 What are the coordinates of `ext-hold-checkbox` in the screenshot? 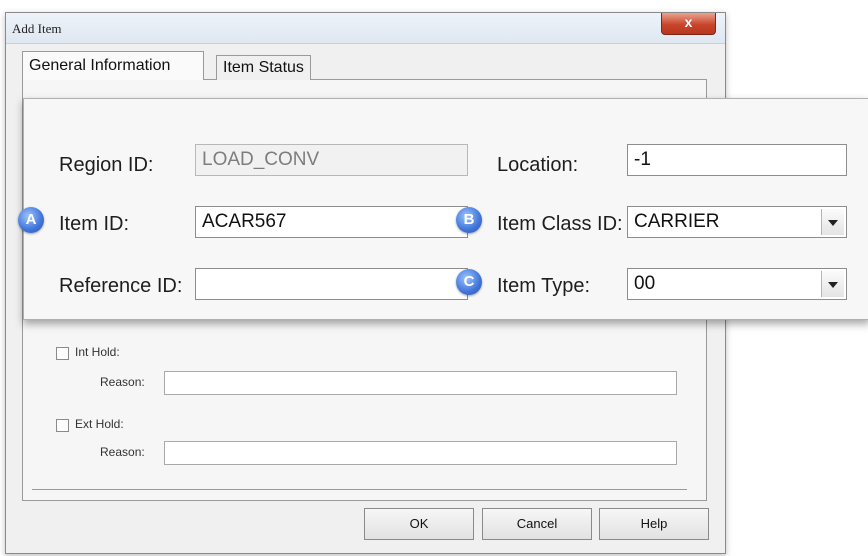 It's located at (62, 425).